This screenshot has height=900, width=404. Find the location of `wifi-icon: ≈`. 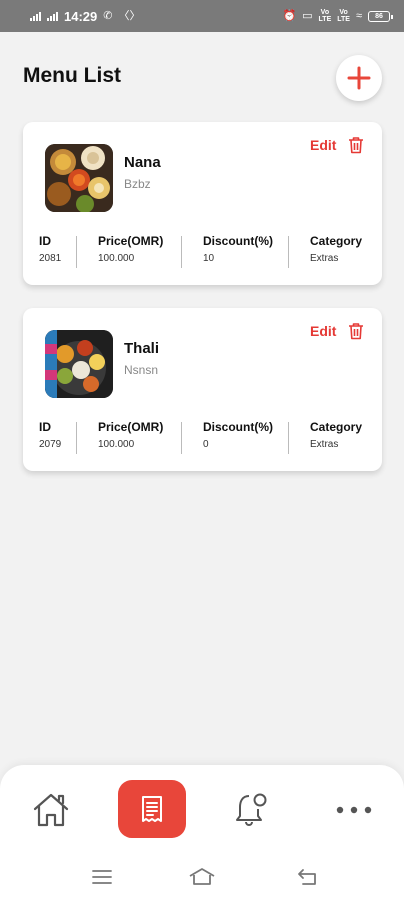

wifi-icon: ≈ is located at coordinates (358, 15).